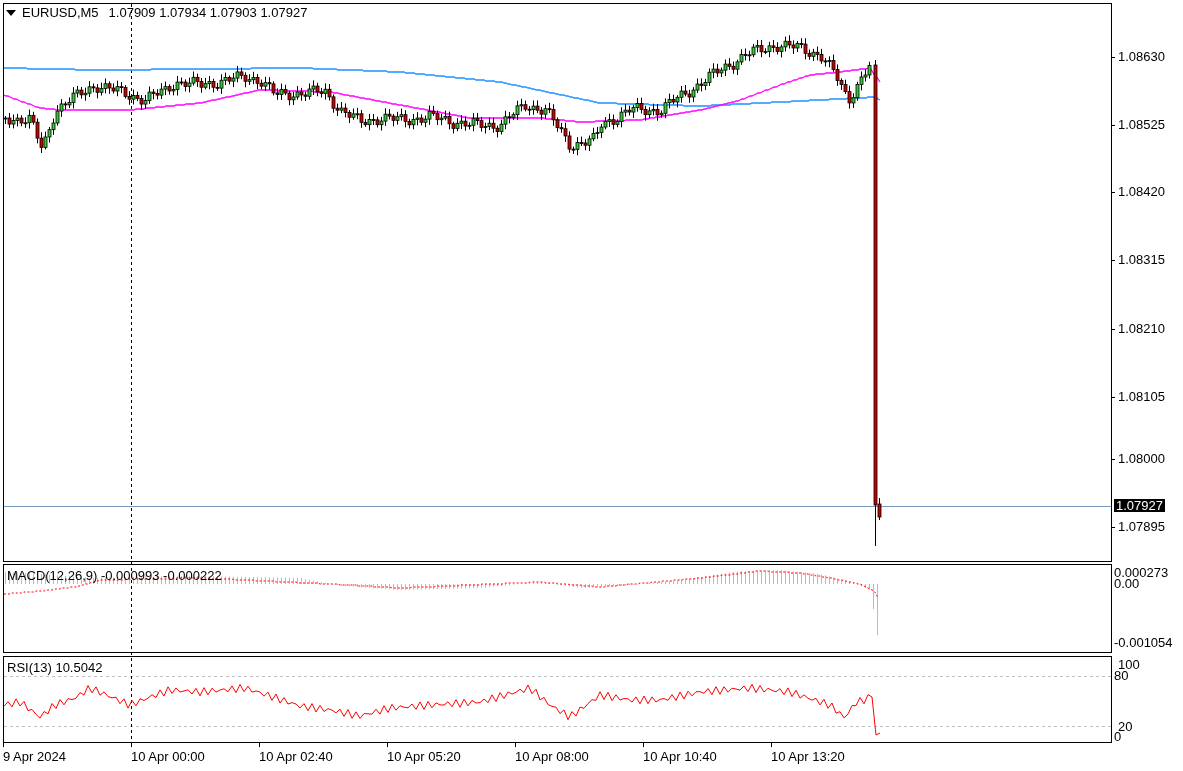 This screenshot has height=771, width=1183. I want to click on time-label: 9 Apr 2024, so click(34, 756).